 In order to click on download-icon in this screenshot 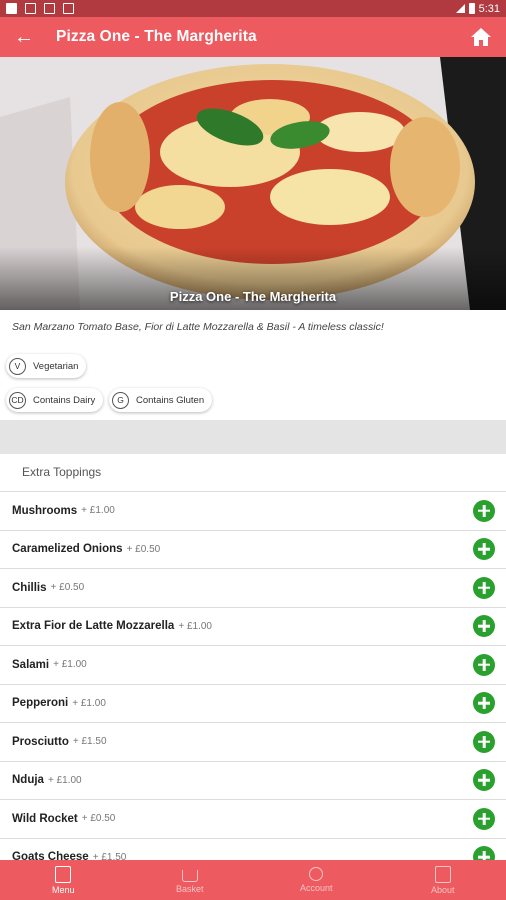, I will do `click(68, 8)`.